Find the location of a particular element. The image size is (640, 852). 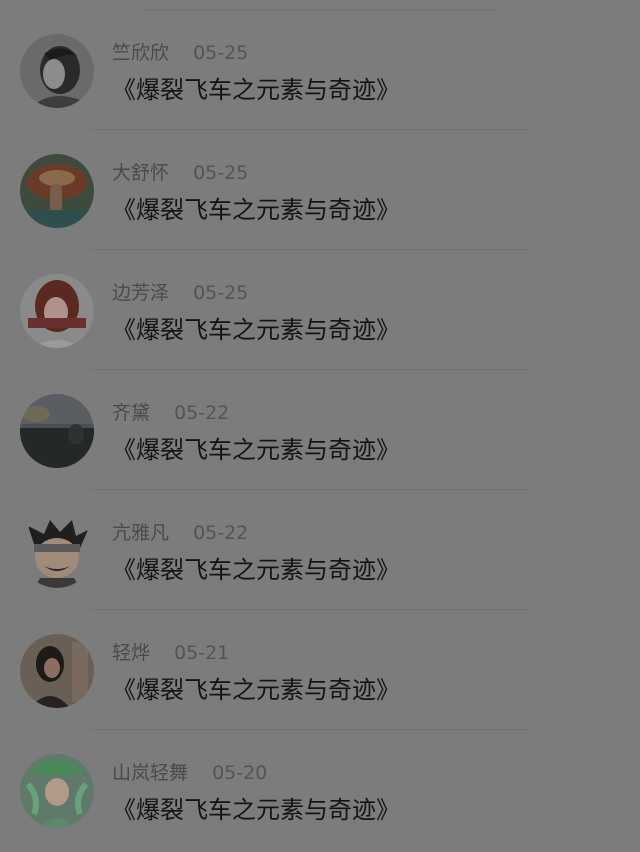

woman-photo-avatar is located at coordinates (57, 671).